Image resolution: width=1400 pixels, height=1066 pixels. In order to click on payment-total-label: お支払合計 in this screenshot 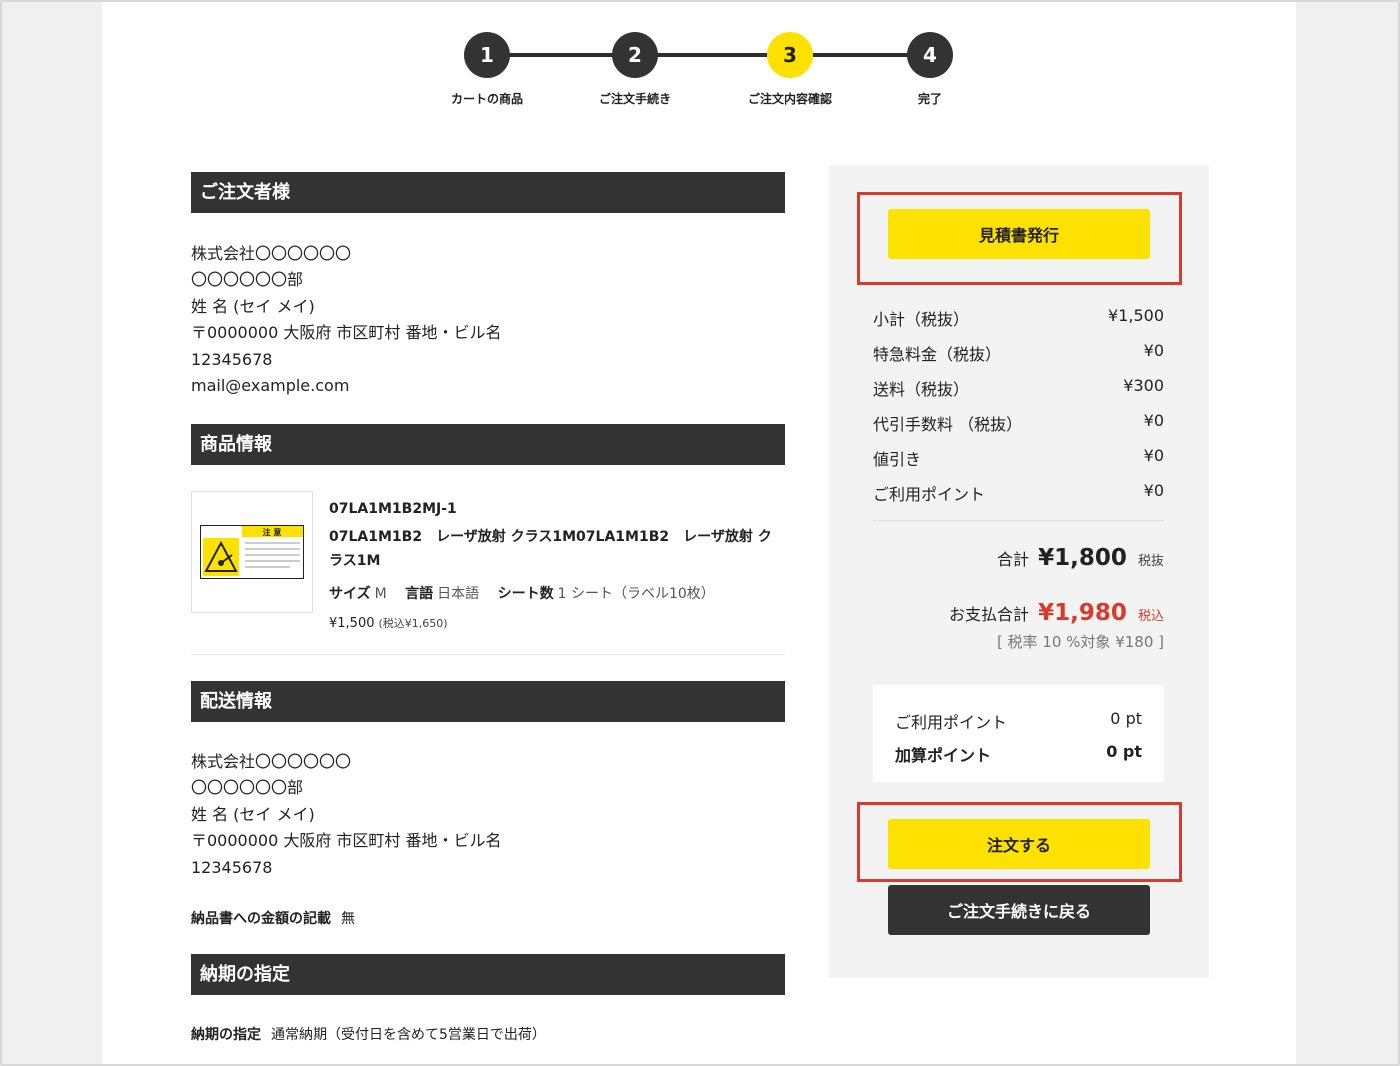, I will do `click(989, 614)`.